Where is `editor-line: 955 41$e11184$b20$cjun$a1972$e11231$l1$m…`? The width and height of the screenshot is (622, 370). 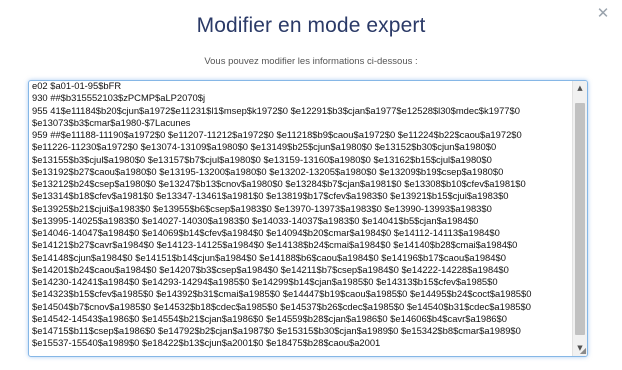
editor-line: 955 41$e11184$b20$cjun$a1972$e11231$l1$m… is located at coordinates (299, 111).